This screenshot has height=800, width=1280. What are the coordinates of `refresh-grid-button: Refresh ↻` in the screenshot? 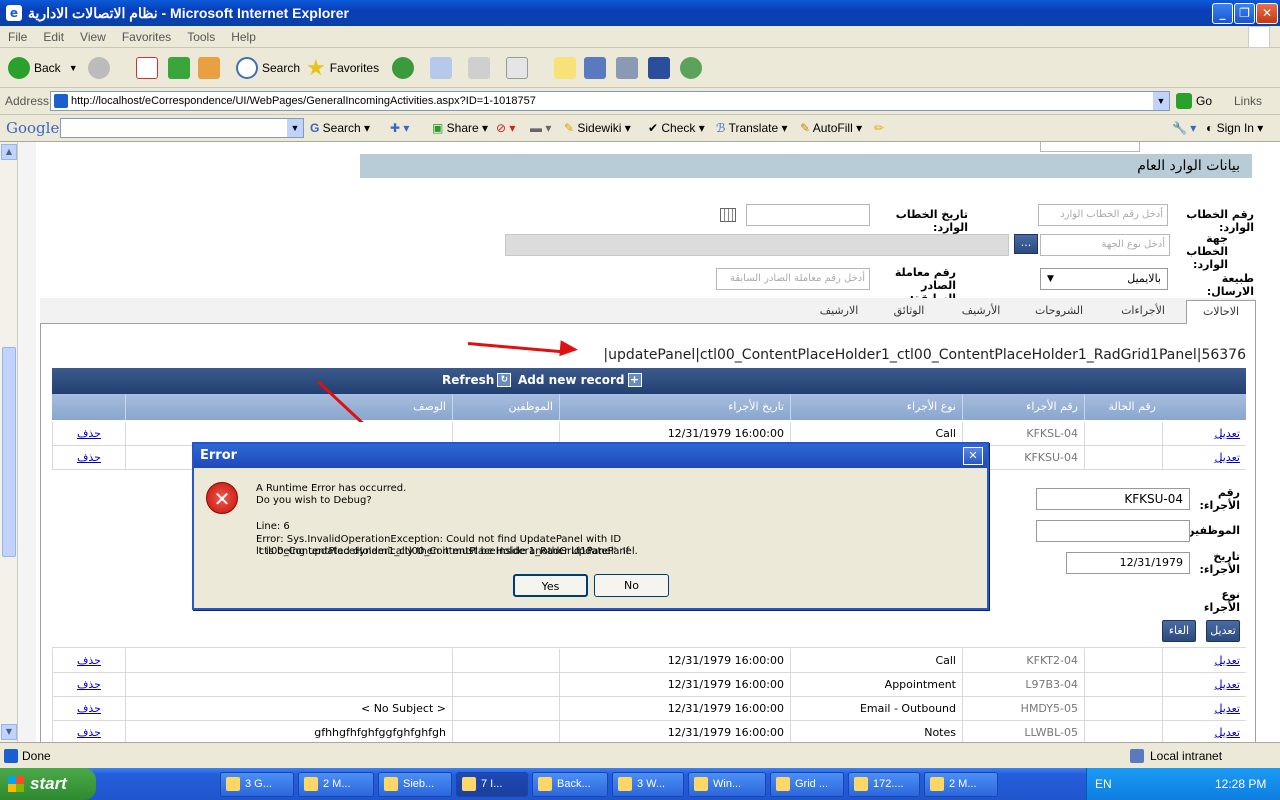 It's located at (477, 380).